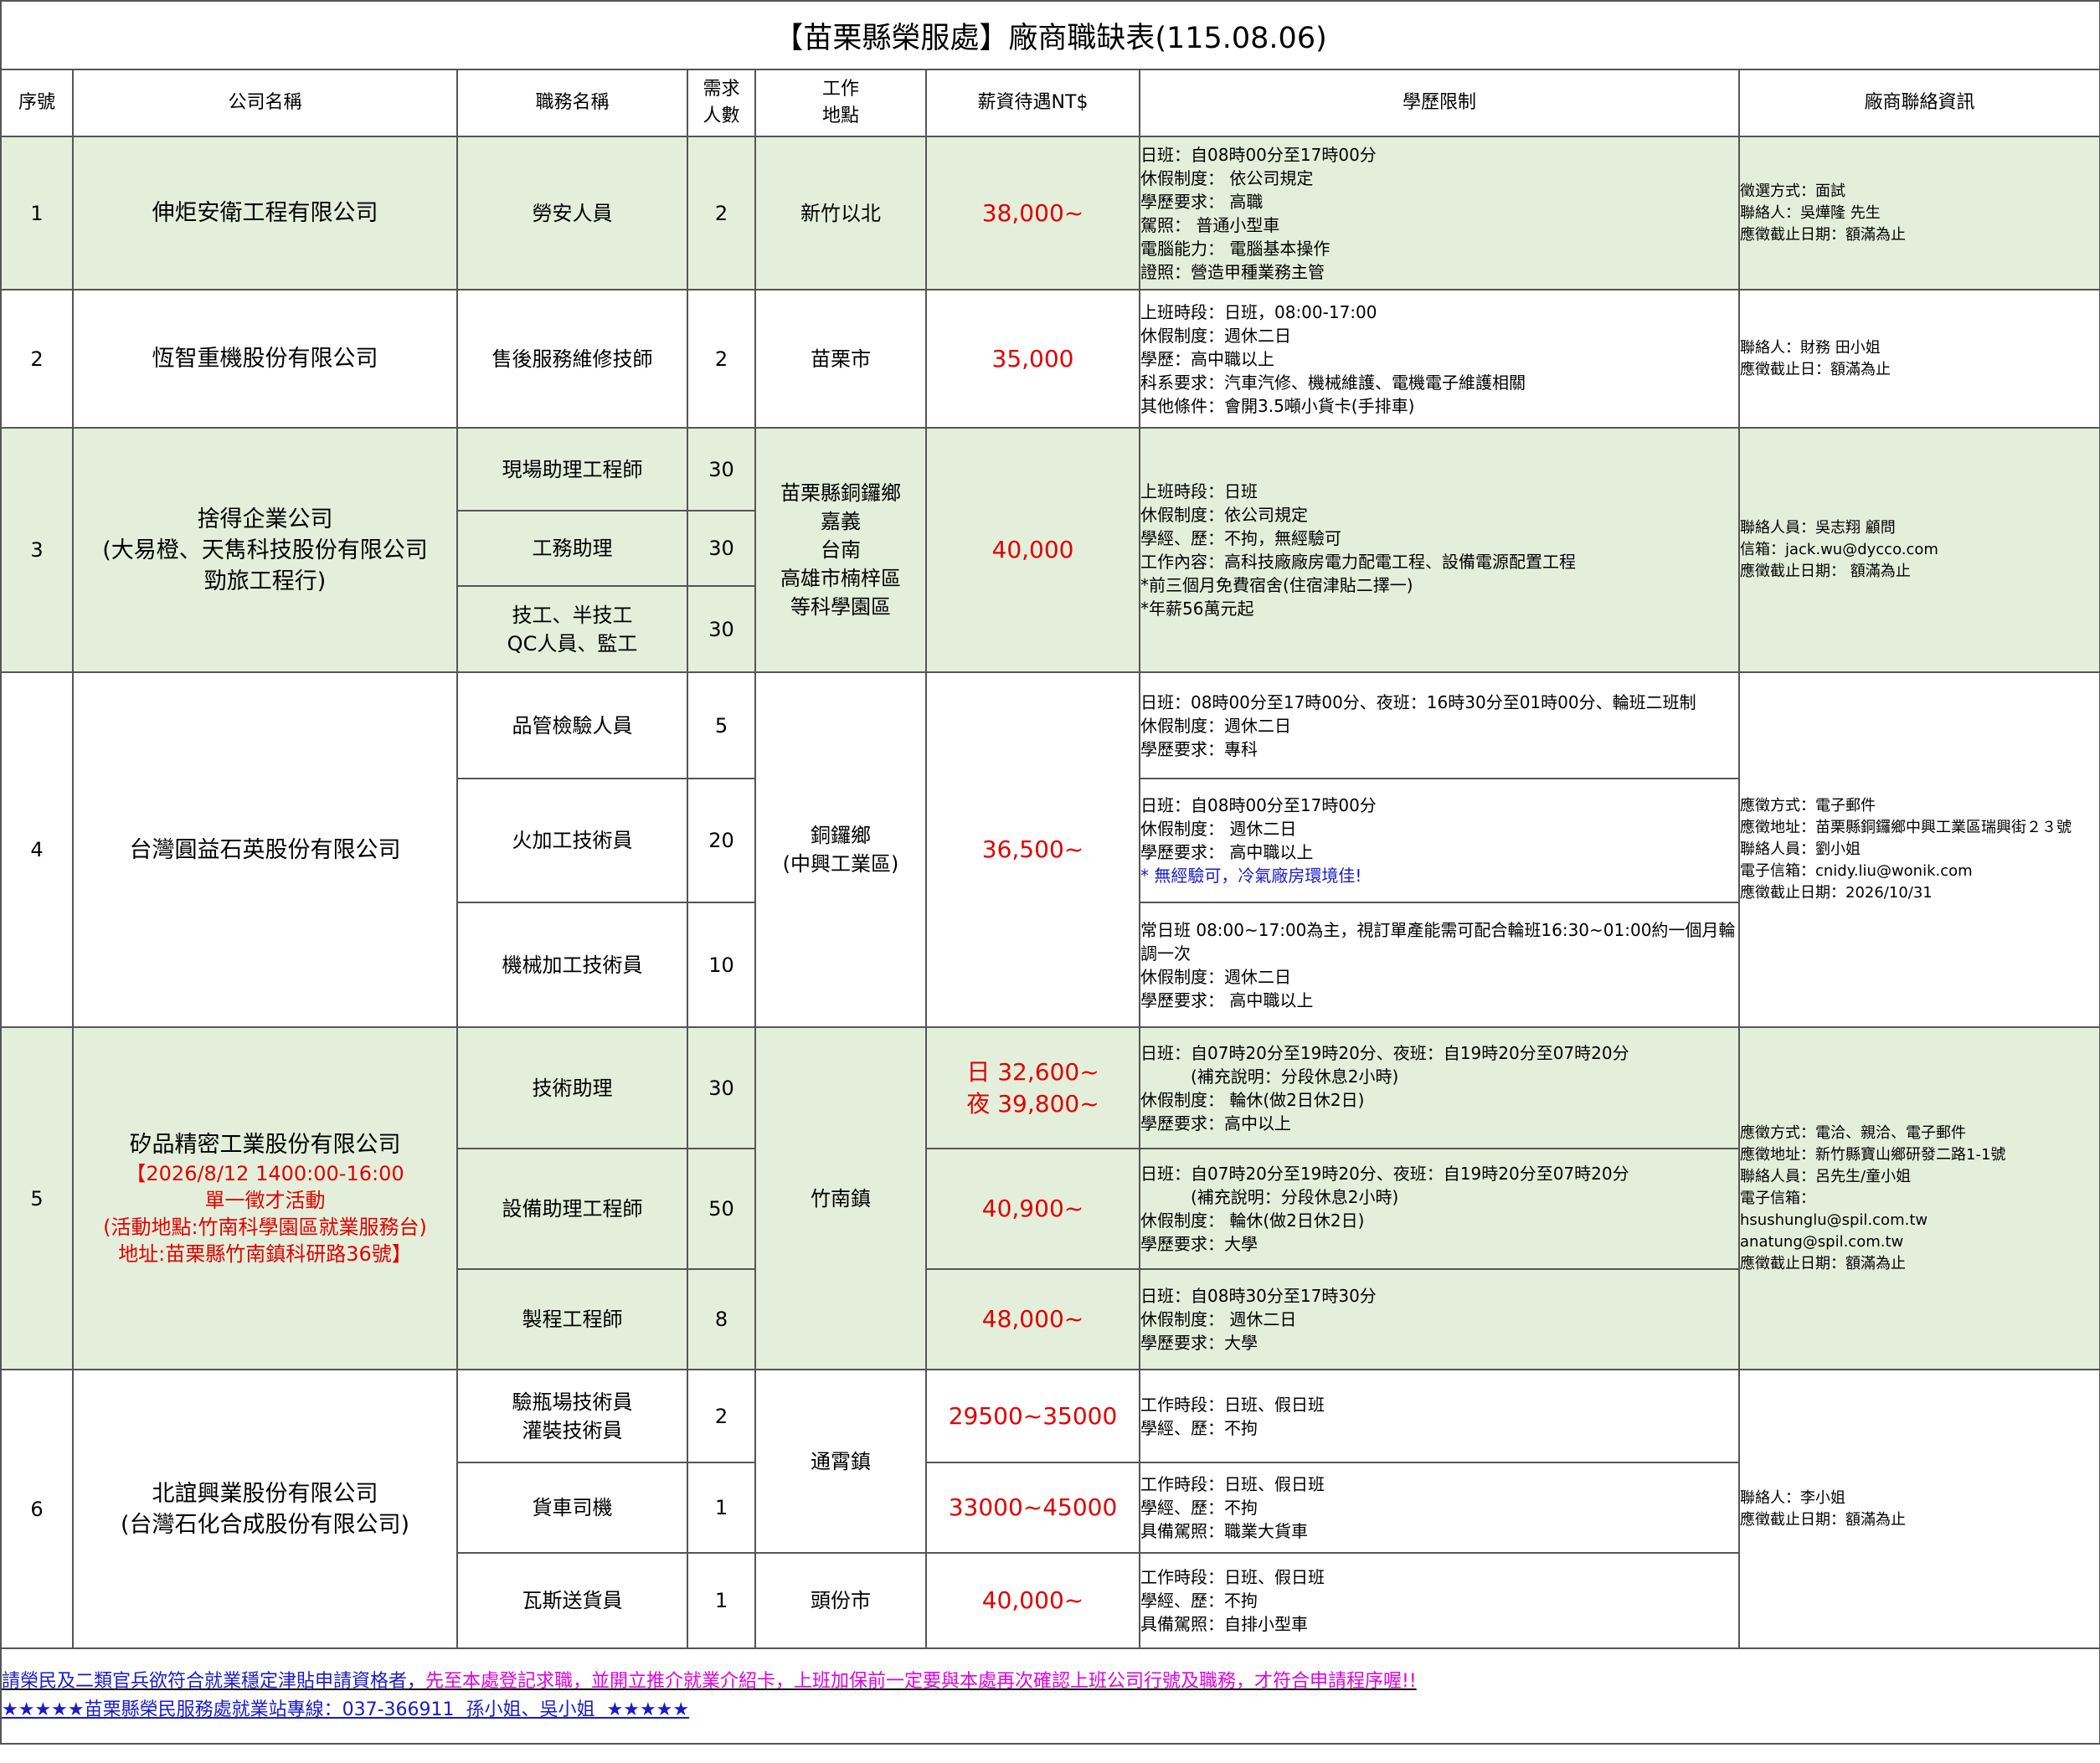  What do you see at coordinates (1199, 491) in the screenshot?
I see `requirement-line: 上班時段：日班` at bounding box center [1199, 491].